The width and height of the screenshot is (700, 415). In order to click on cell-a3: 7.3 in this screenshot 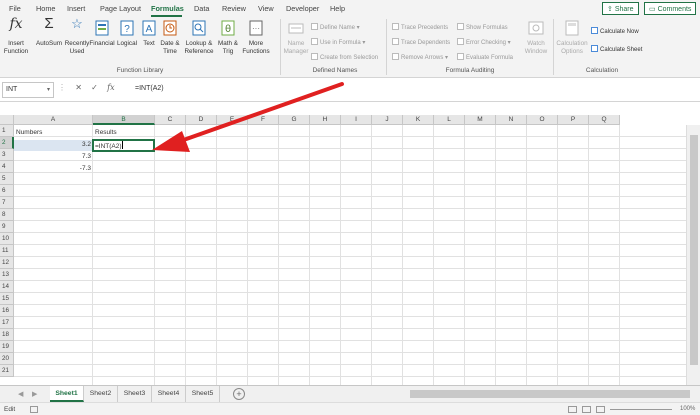, I will do `click(53, 157)`.